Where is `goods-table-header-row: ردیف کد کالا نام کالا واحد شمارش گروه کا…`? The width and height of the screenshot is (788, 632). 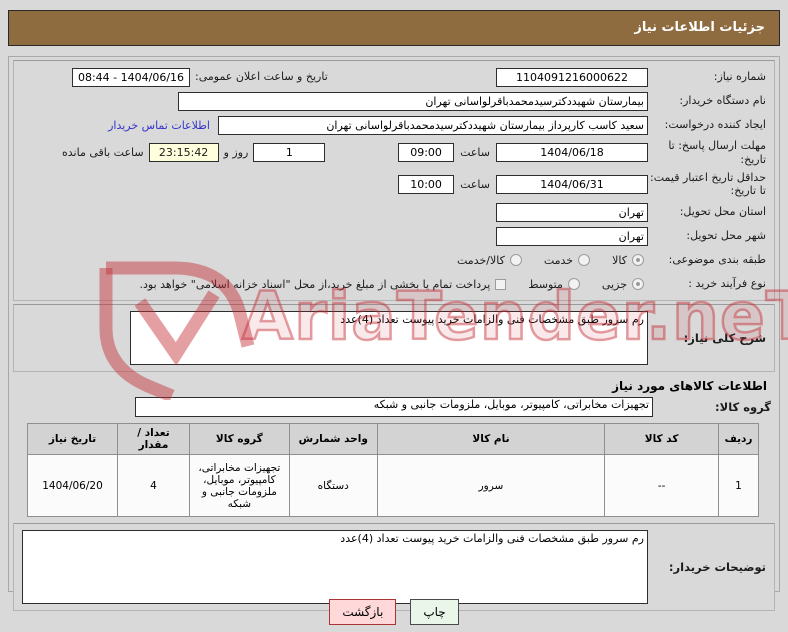
goods-table-header-row: ردیف کد کالا نام کالا واحد شمارش گروه کا… is located at coordinates (392, 439).